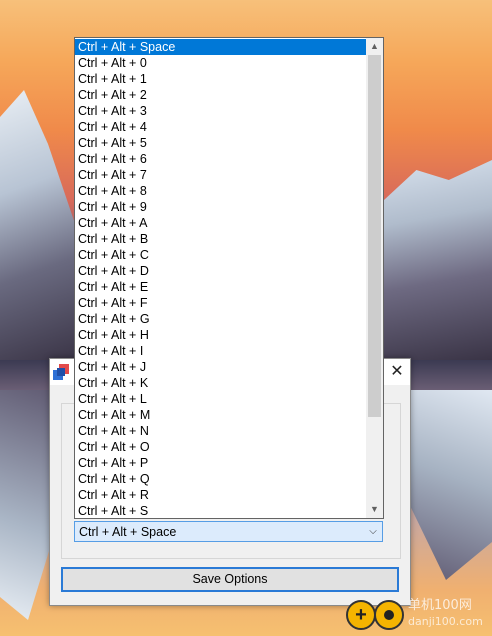  What do you see at coordinates (221, 95) in the screenshot?
I see `dropdown-item: Ctrl + Alt + 2` at bounding box center [221, 95].